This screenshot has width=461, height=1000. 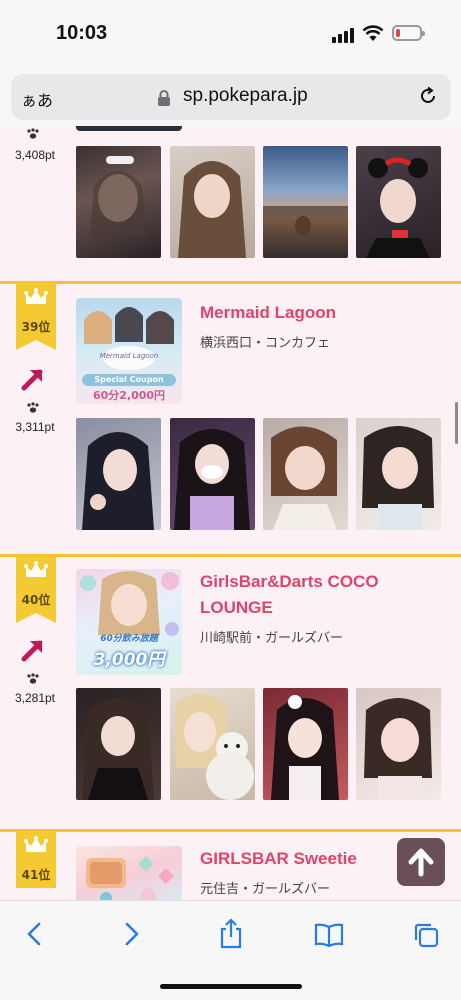 What do you see at coordinates (272, 638) in the screenshot?
I see `shop-area: 川崎駅前・ガールズバー` at bounding box center [272, 638].